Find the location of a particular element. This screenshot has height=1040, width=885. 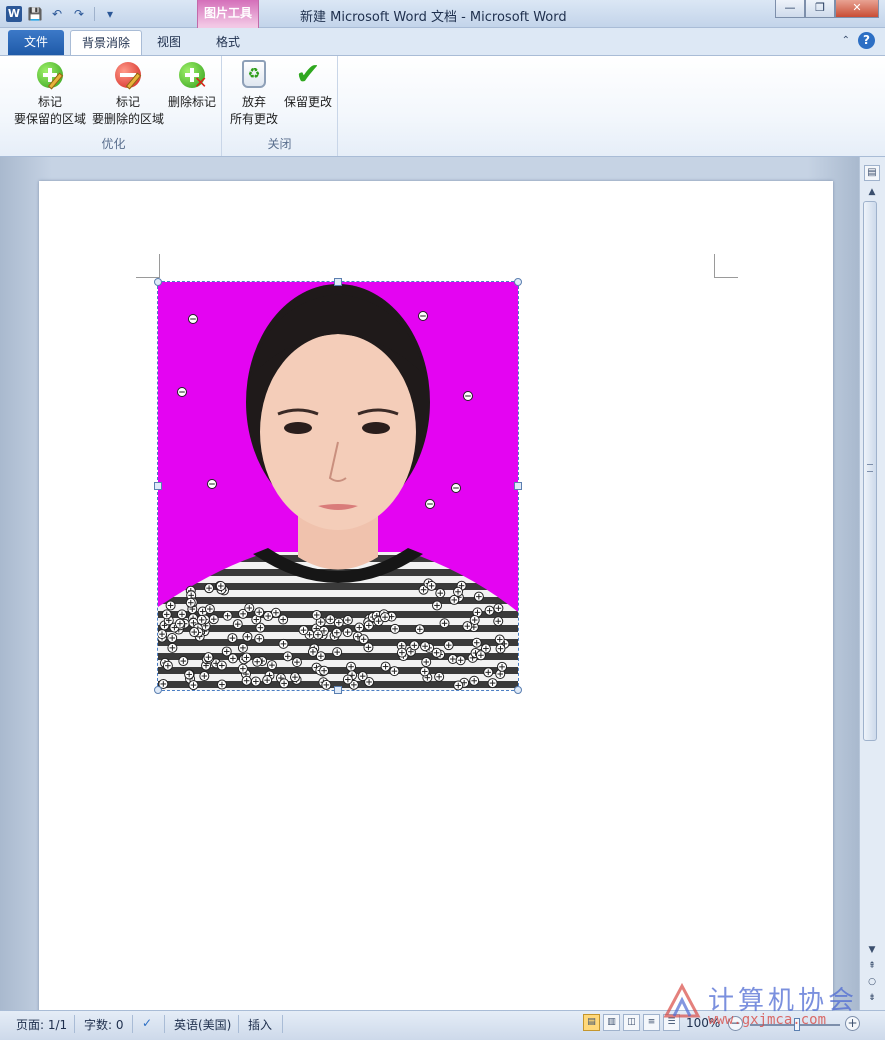

minimize-button: — is located at coordinates (790, 9).